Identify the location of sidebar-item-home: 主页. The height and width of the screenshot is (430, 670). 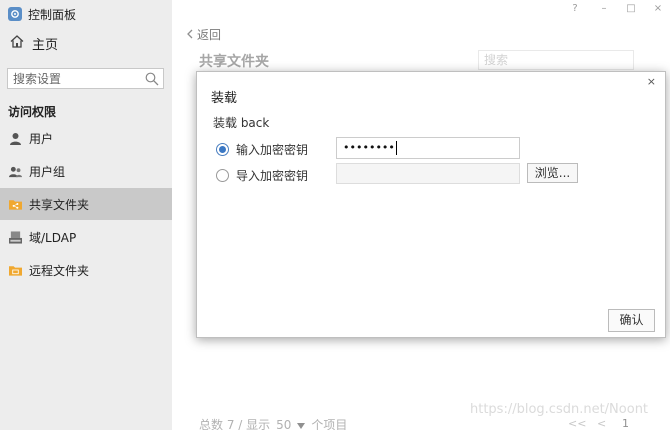
(34, 43).